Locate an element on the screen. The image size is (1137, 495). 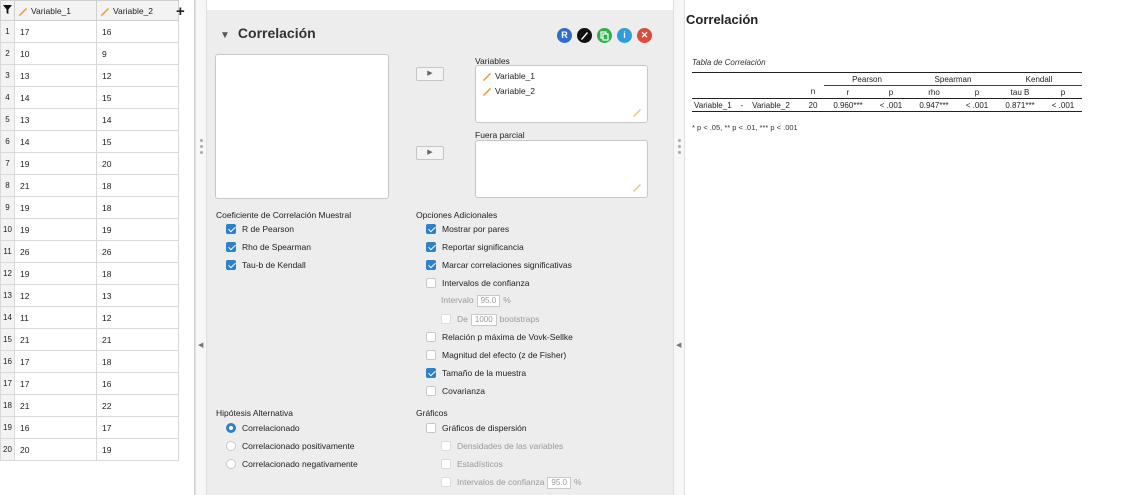
densities-checkbox: Densidades de las variables is located at coordinates (502, 446).